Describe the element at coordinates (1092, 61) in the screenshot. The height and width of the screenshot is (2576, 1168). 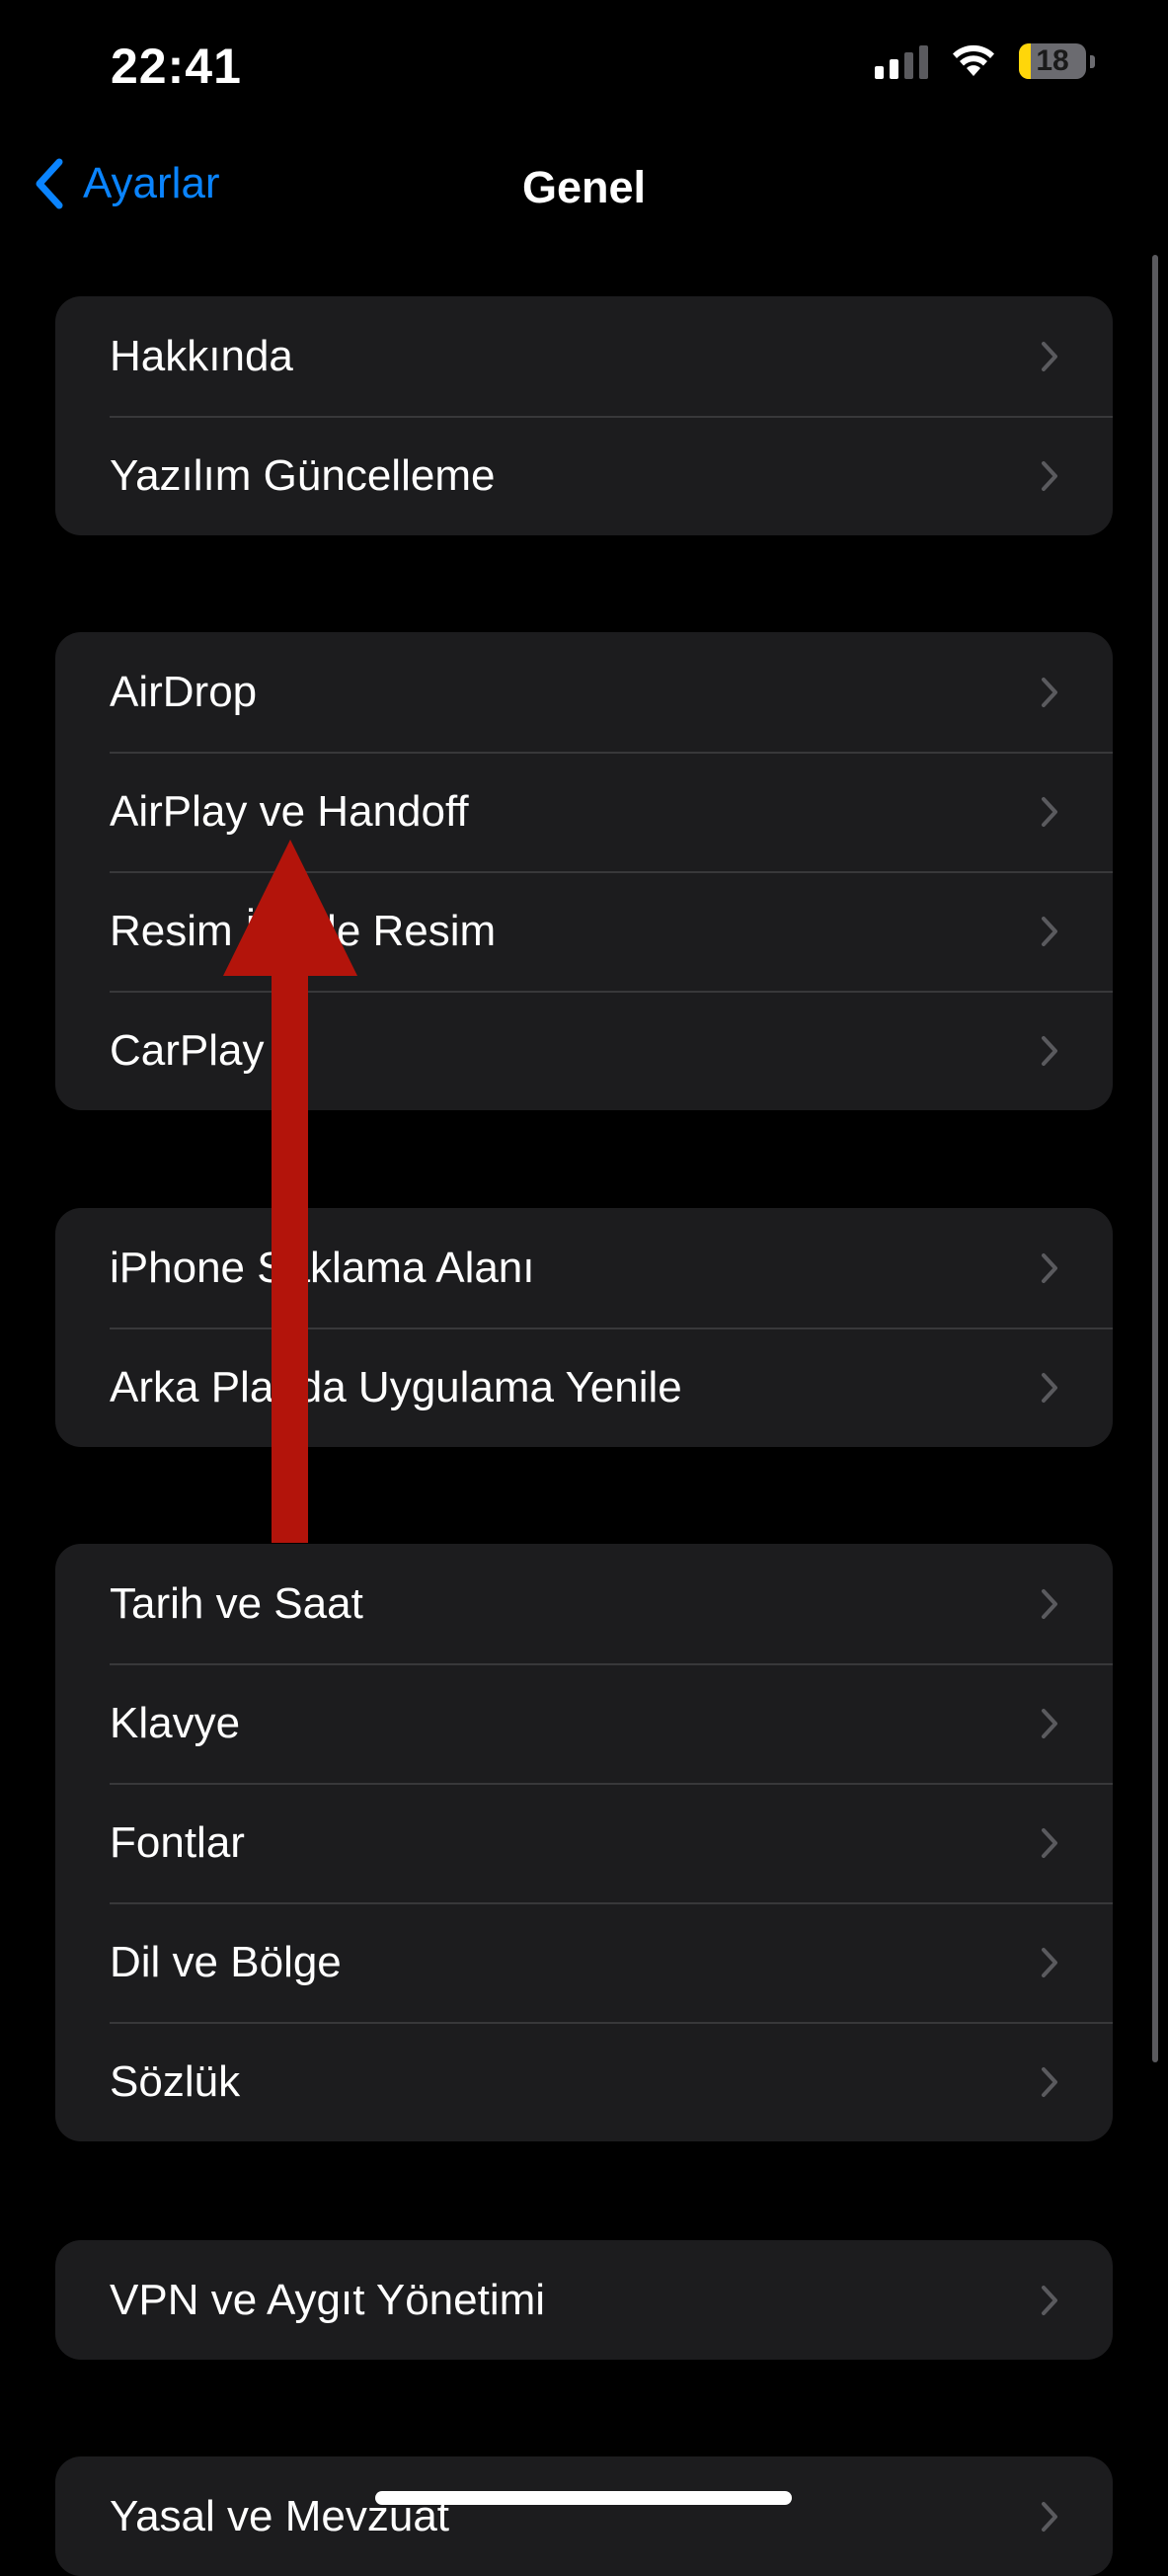
I see `battery-nub` at that location.